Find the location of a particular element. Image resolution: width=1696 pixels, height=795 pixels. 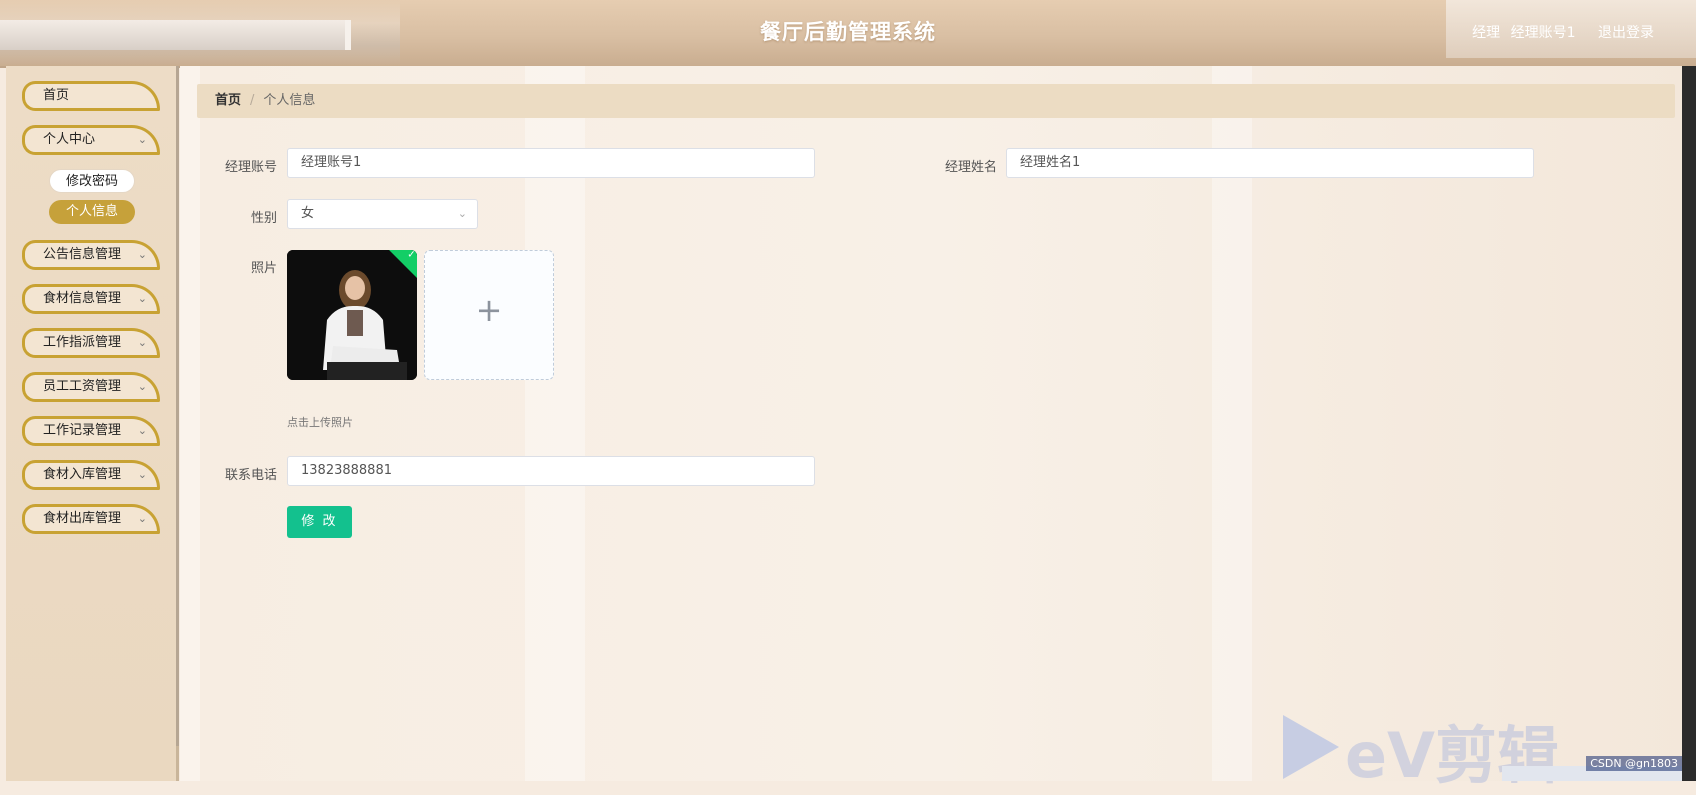

sidebar-item-label: 食材出库管理 is located at coordinates (82, 518).